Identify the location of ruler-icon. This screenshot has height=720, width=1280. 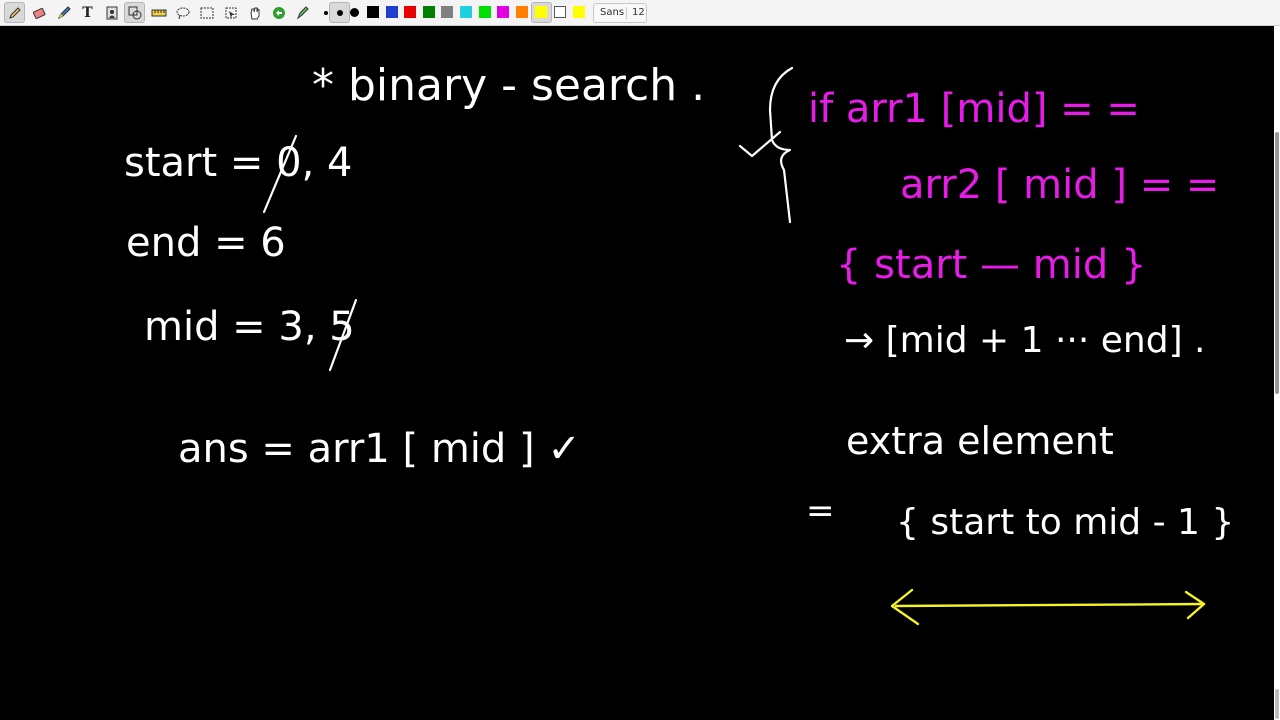
(158, 12).